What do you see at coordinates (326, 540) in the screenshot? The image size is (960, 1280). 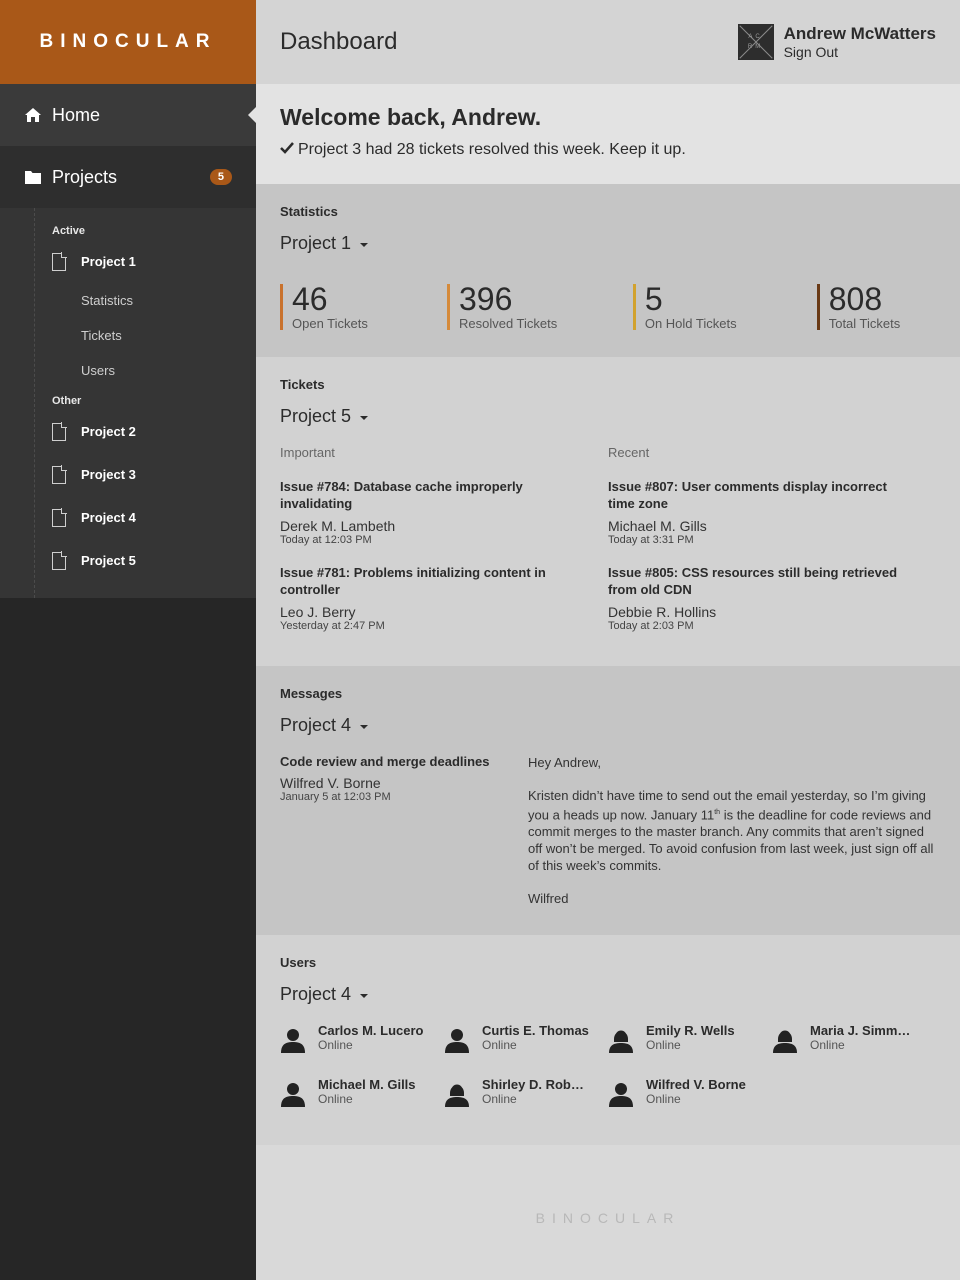 I see `ticket-time: Today at 12:03 PM` at bounding box center [326, 540].